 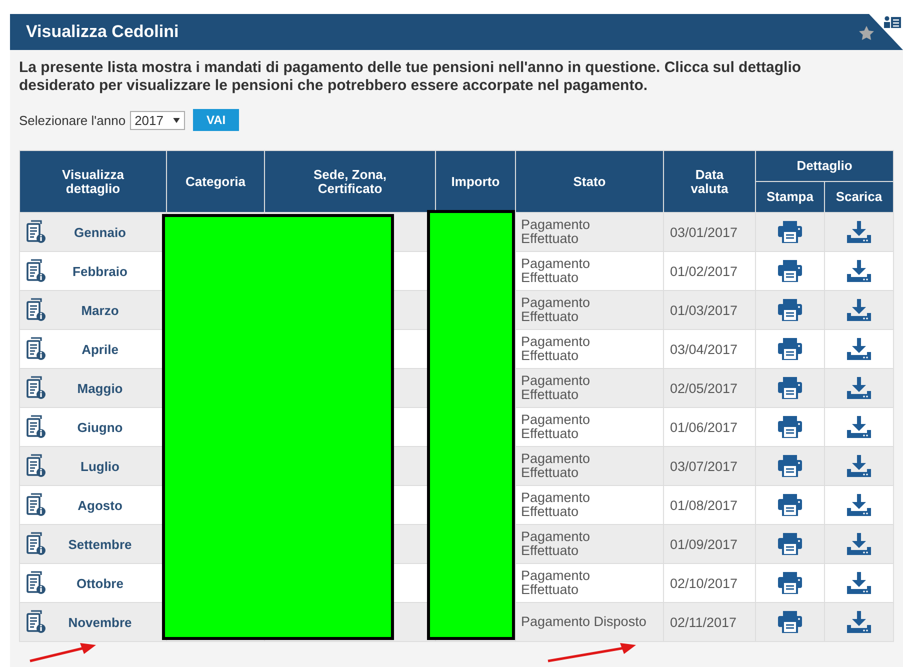 I want to click on table-cell: 01/02/2017, so click(x=710, y=271).